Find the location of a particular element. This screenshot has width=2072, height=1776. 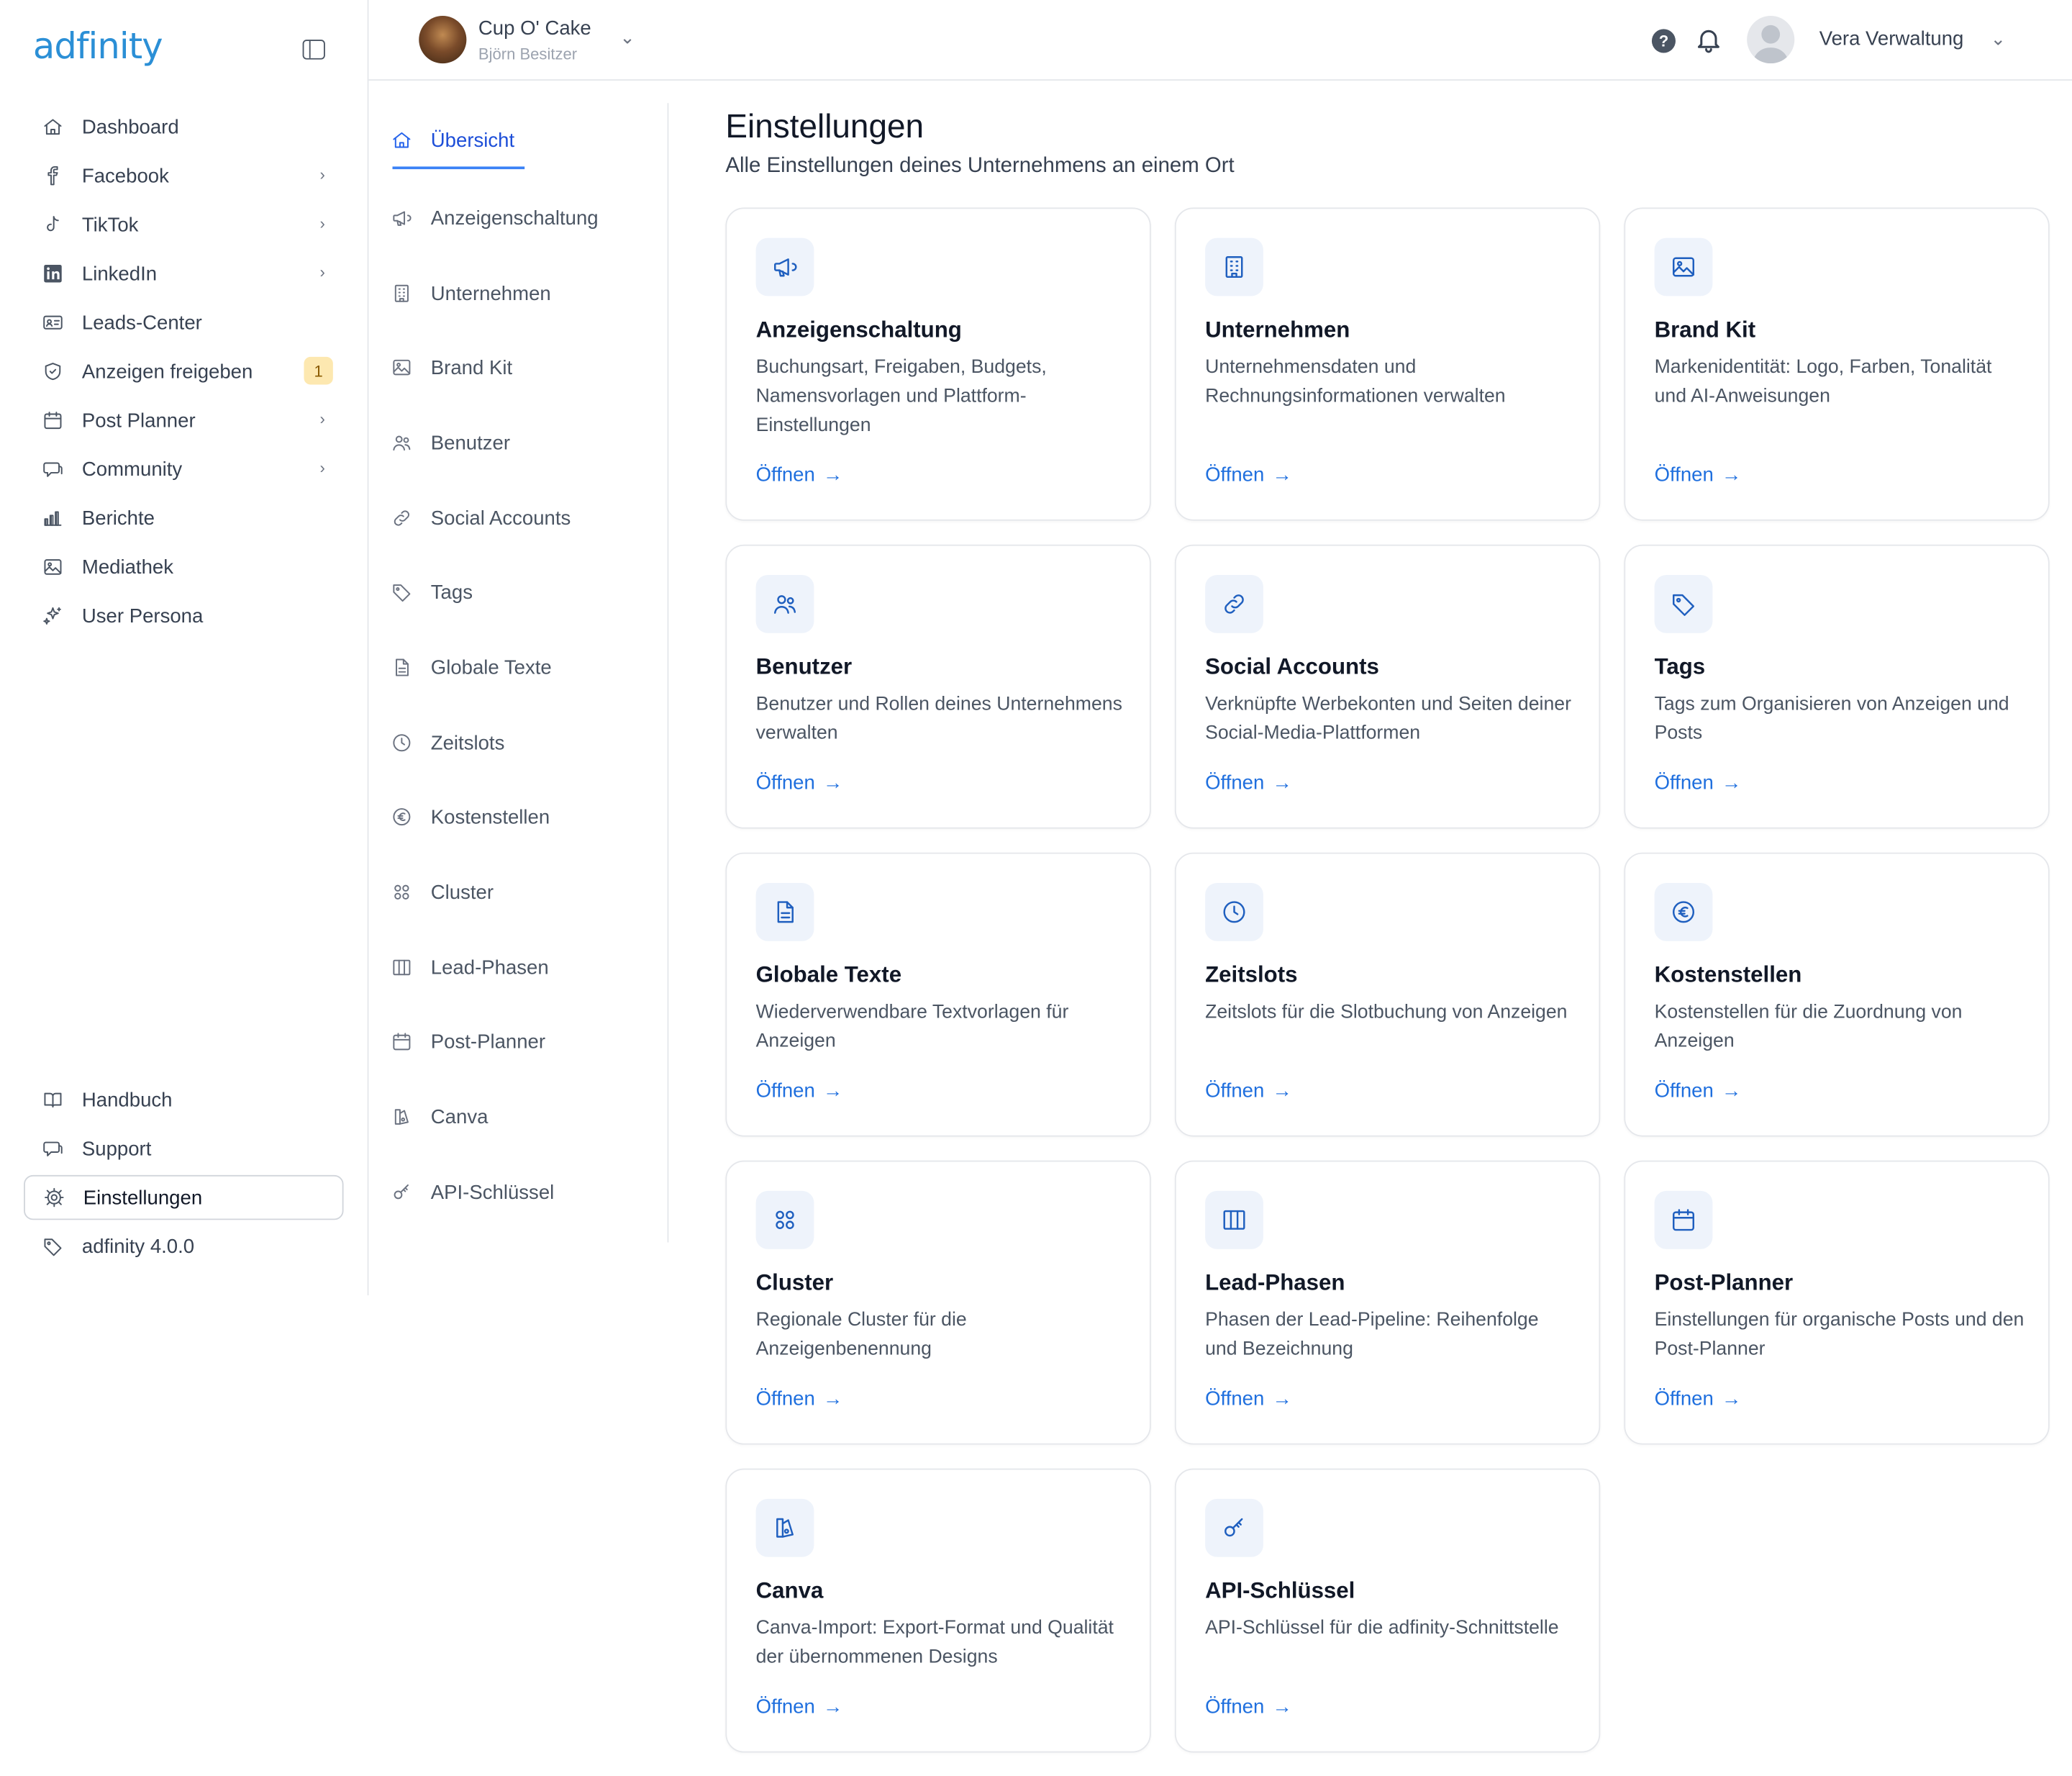

subnav-item-social-accounts: Social Accounts is located at coordinates (481, 518).